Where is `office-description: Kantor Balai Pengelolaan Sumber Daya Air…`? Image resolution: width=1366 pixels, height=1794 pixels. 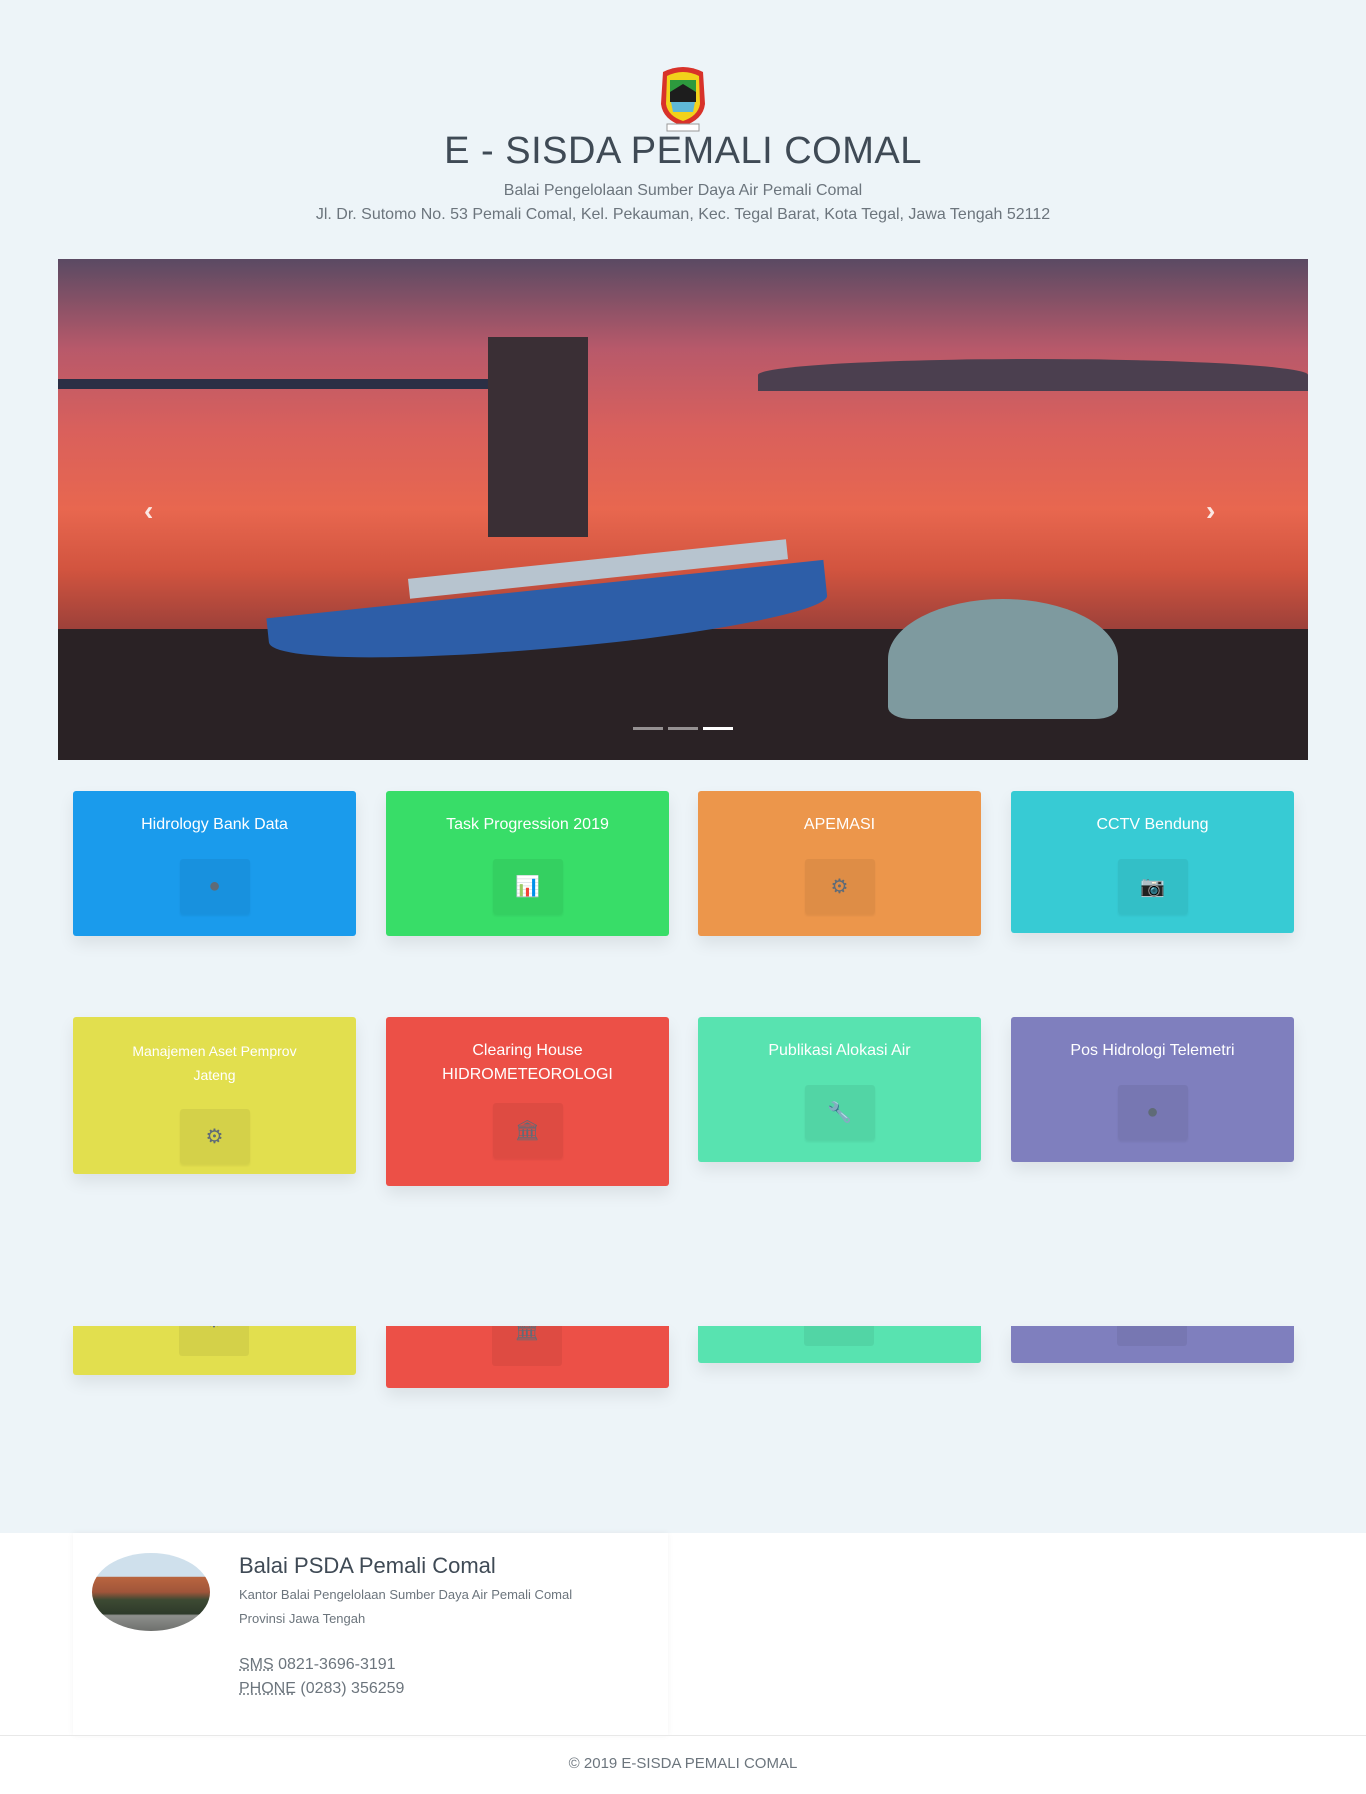
office-description: Kantor Balai Pengelolaan Sumber Daya Air… is located at coordinates (406, 1594).